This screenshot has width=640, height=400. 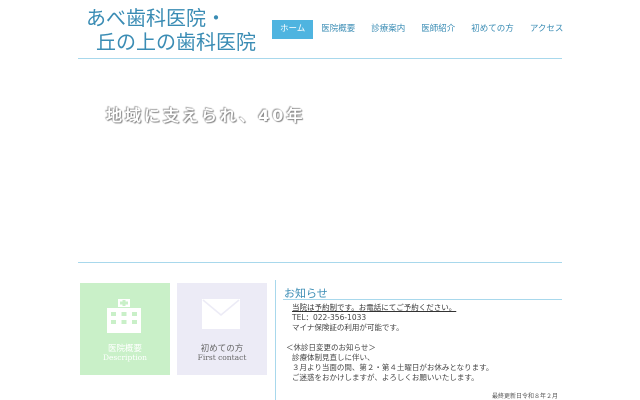 What do you see at coordinates (176, 42) in the screenshot?
I see `site-title-line2: 丘の上の歯科医院` at bounding box center [176, 42].